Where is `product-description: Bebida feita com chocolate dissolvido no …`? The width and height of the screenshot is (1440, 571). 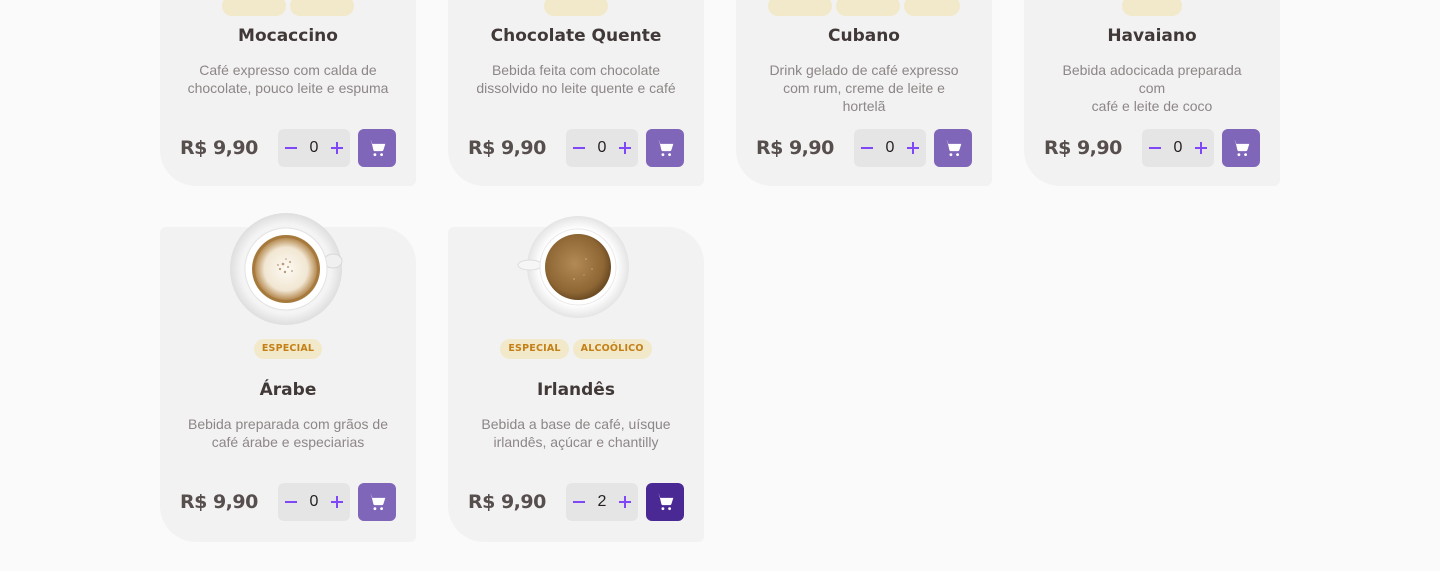
product-description: Bebida feita com chocolate dissolvido no … is located at coordinates (576, 79).